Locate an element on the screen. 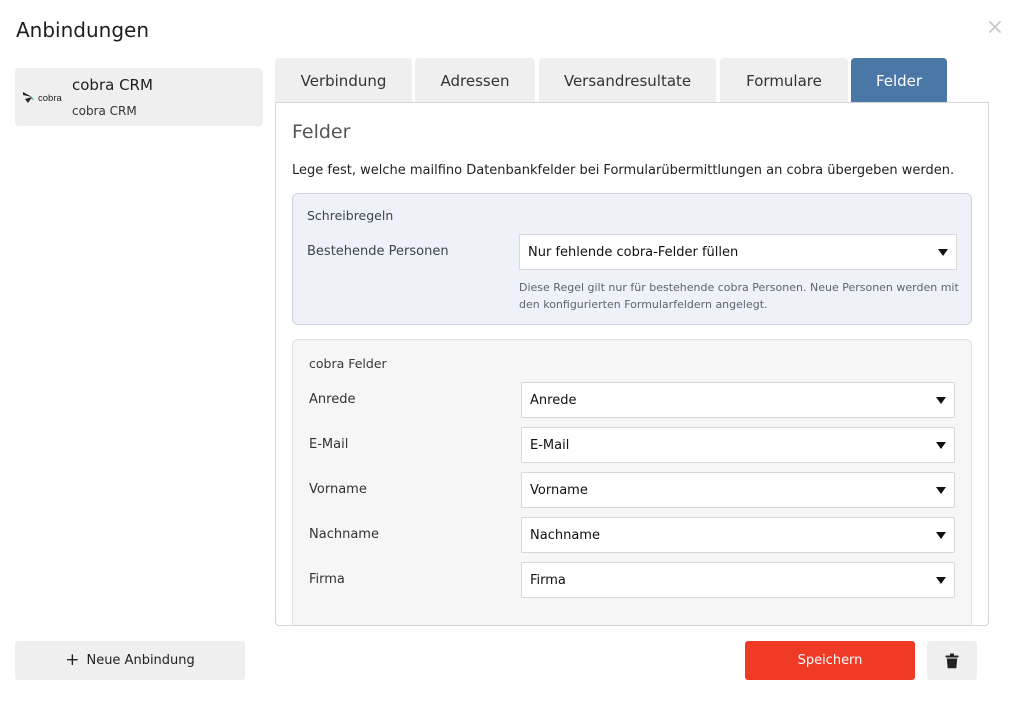 The image size is (1022, 710). field-select-email: E-Mail is located at coordinates (738, 445).